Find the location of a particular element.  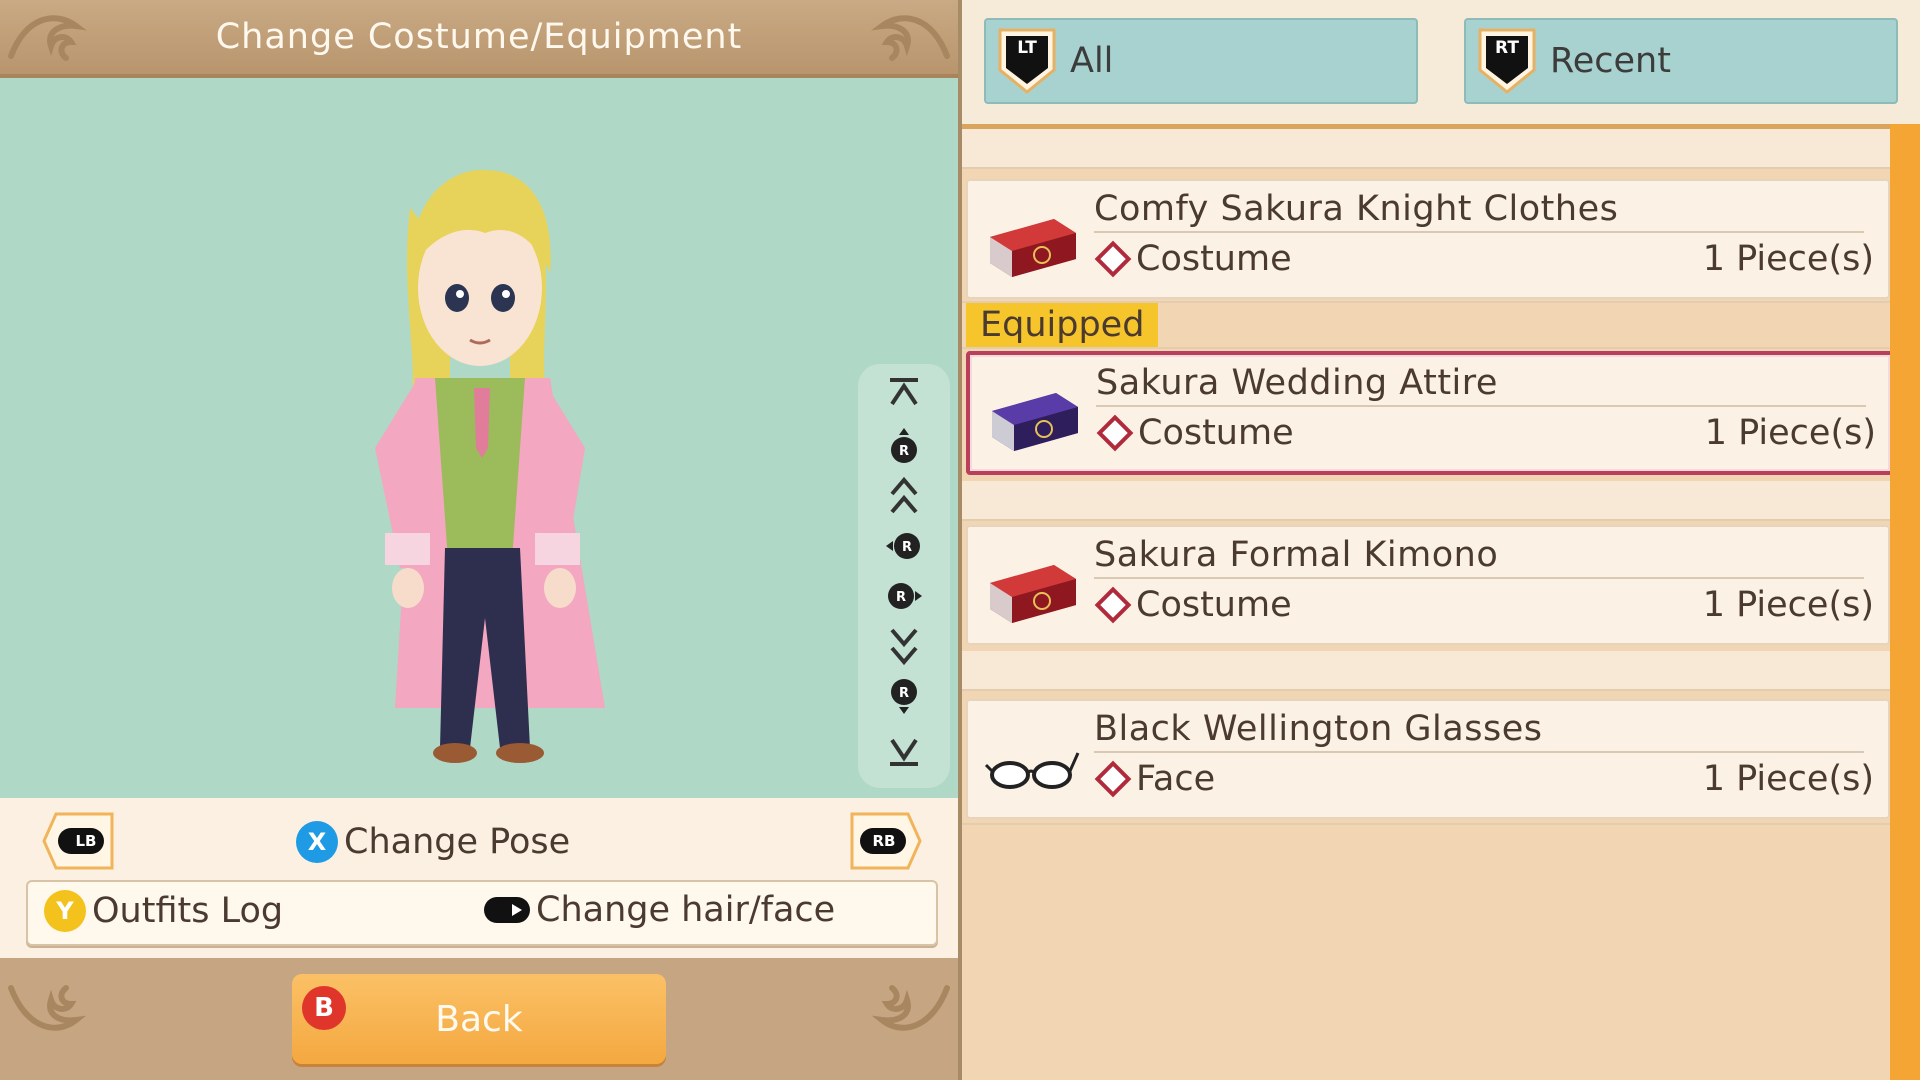

right-stick-icon is located at coordinates (507, 910).